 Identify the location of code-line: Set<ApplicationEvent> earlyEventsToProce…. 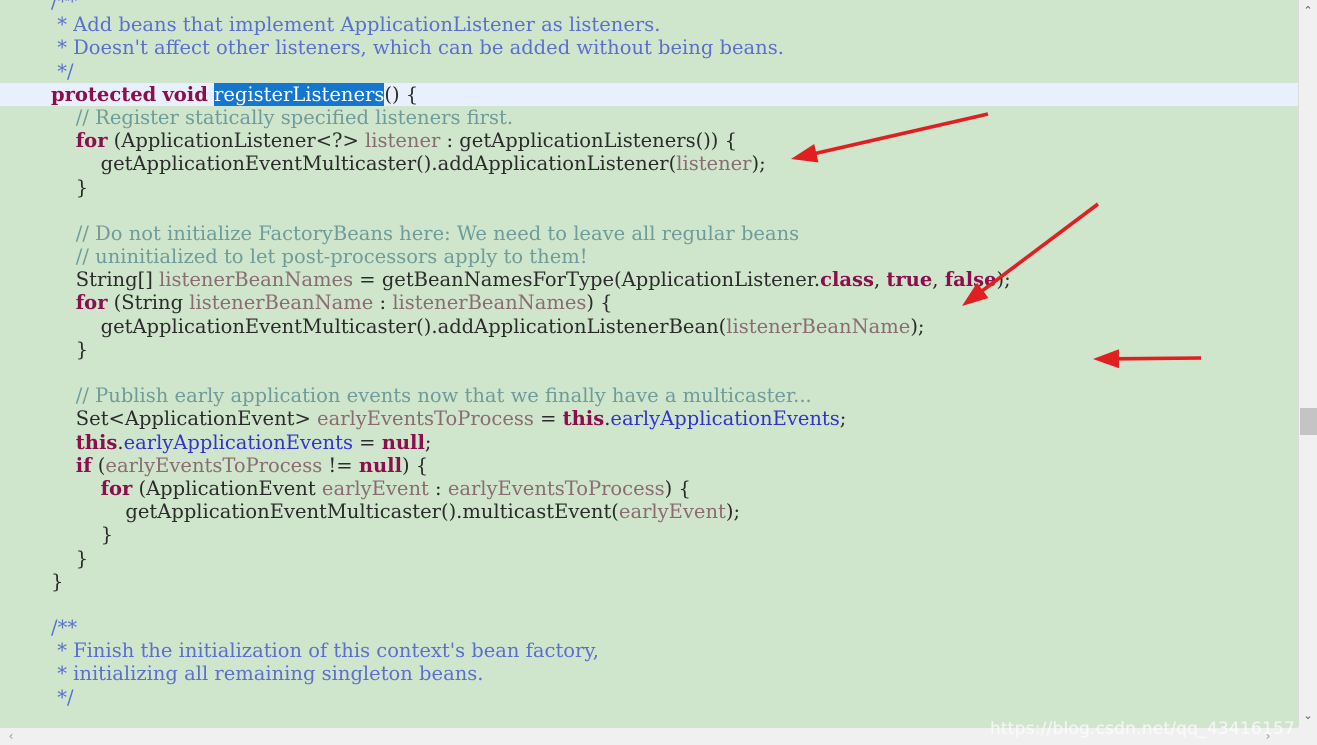
(649, 418).